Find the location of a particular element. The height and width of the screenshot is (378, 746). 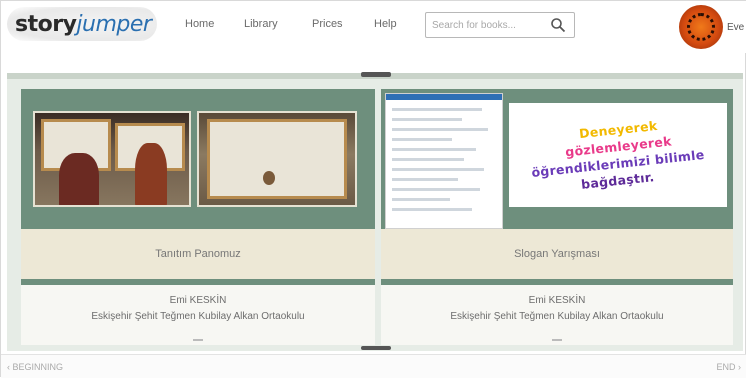

avatar-pattern is located at coordinates (701, 27).